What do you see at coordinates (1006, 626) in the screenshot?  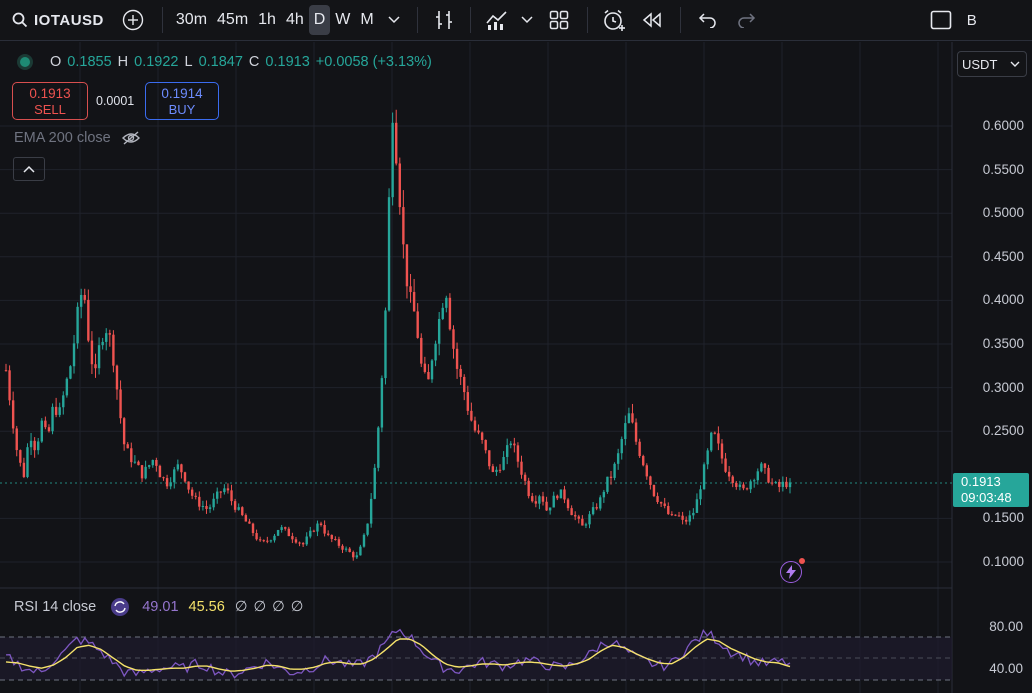 I see `rsi-tick-80: 80.00` at bounding box center [1006, 626].